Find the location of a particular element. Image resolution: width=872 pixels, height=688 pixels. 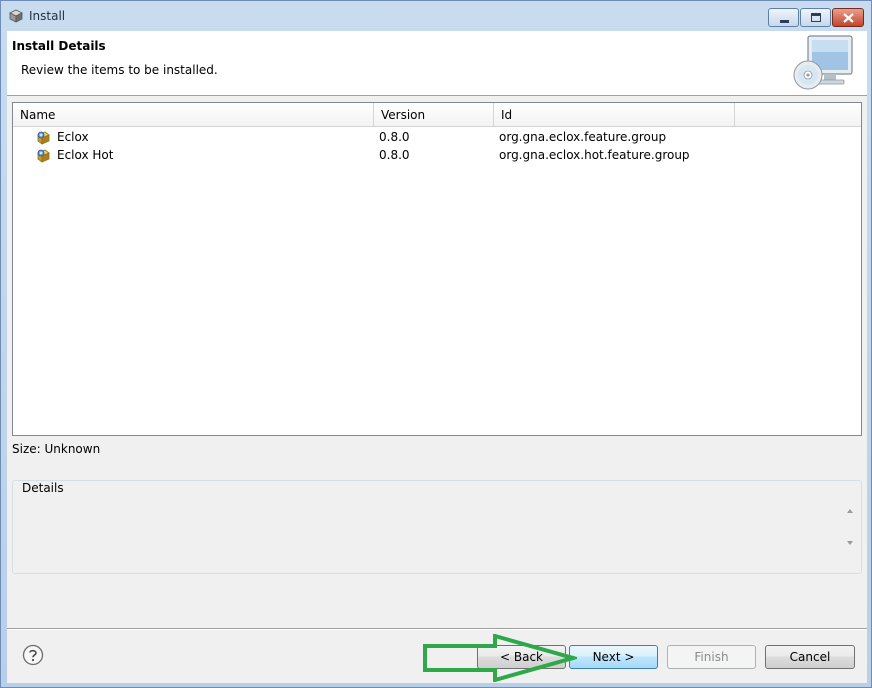

cancel-button: Cancel is located at coordinates (810, 657).